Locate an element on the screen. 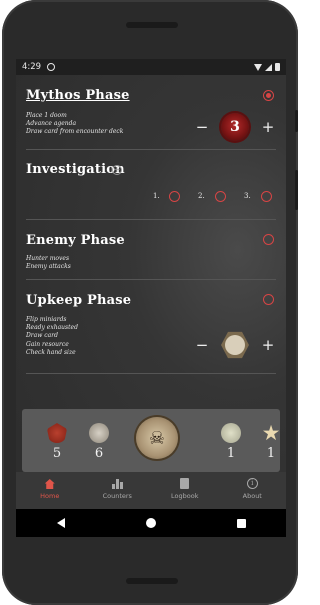  investigation-title: Investigation is located at coordinates (75, 169).